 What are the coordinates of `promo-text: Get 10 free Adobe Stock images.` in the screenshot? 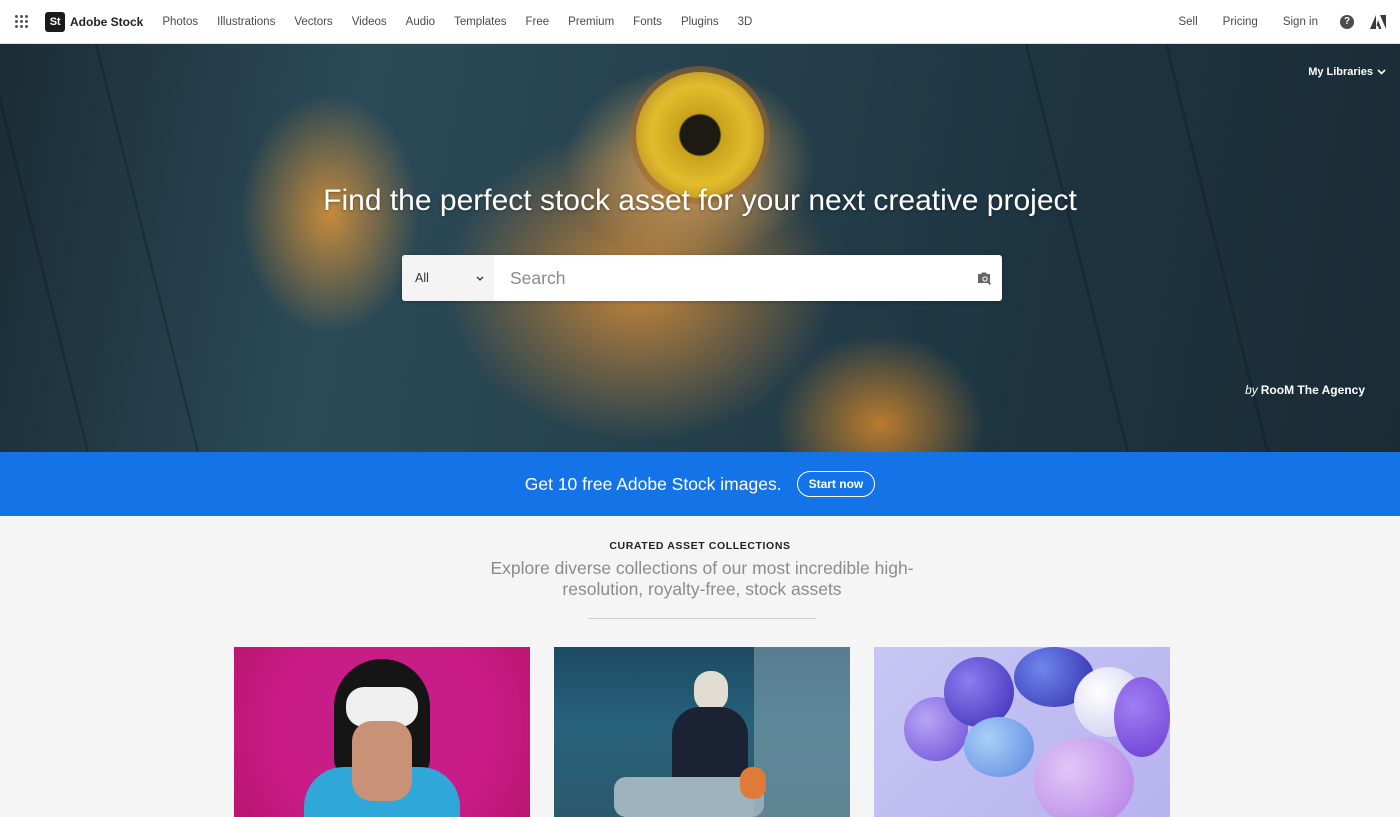 It's located at (653, 483).